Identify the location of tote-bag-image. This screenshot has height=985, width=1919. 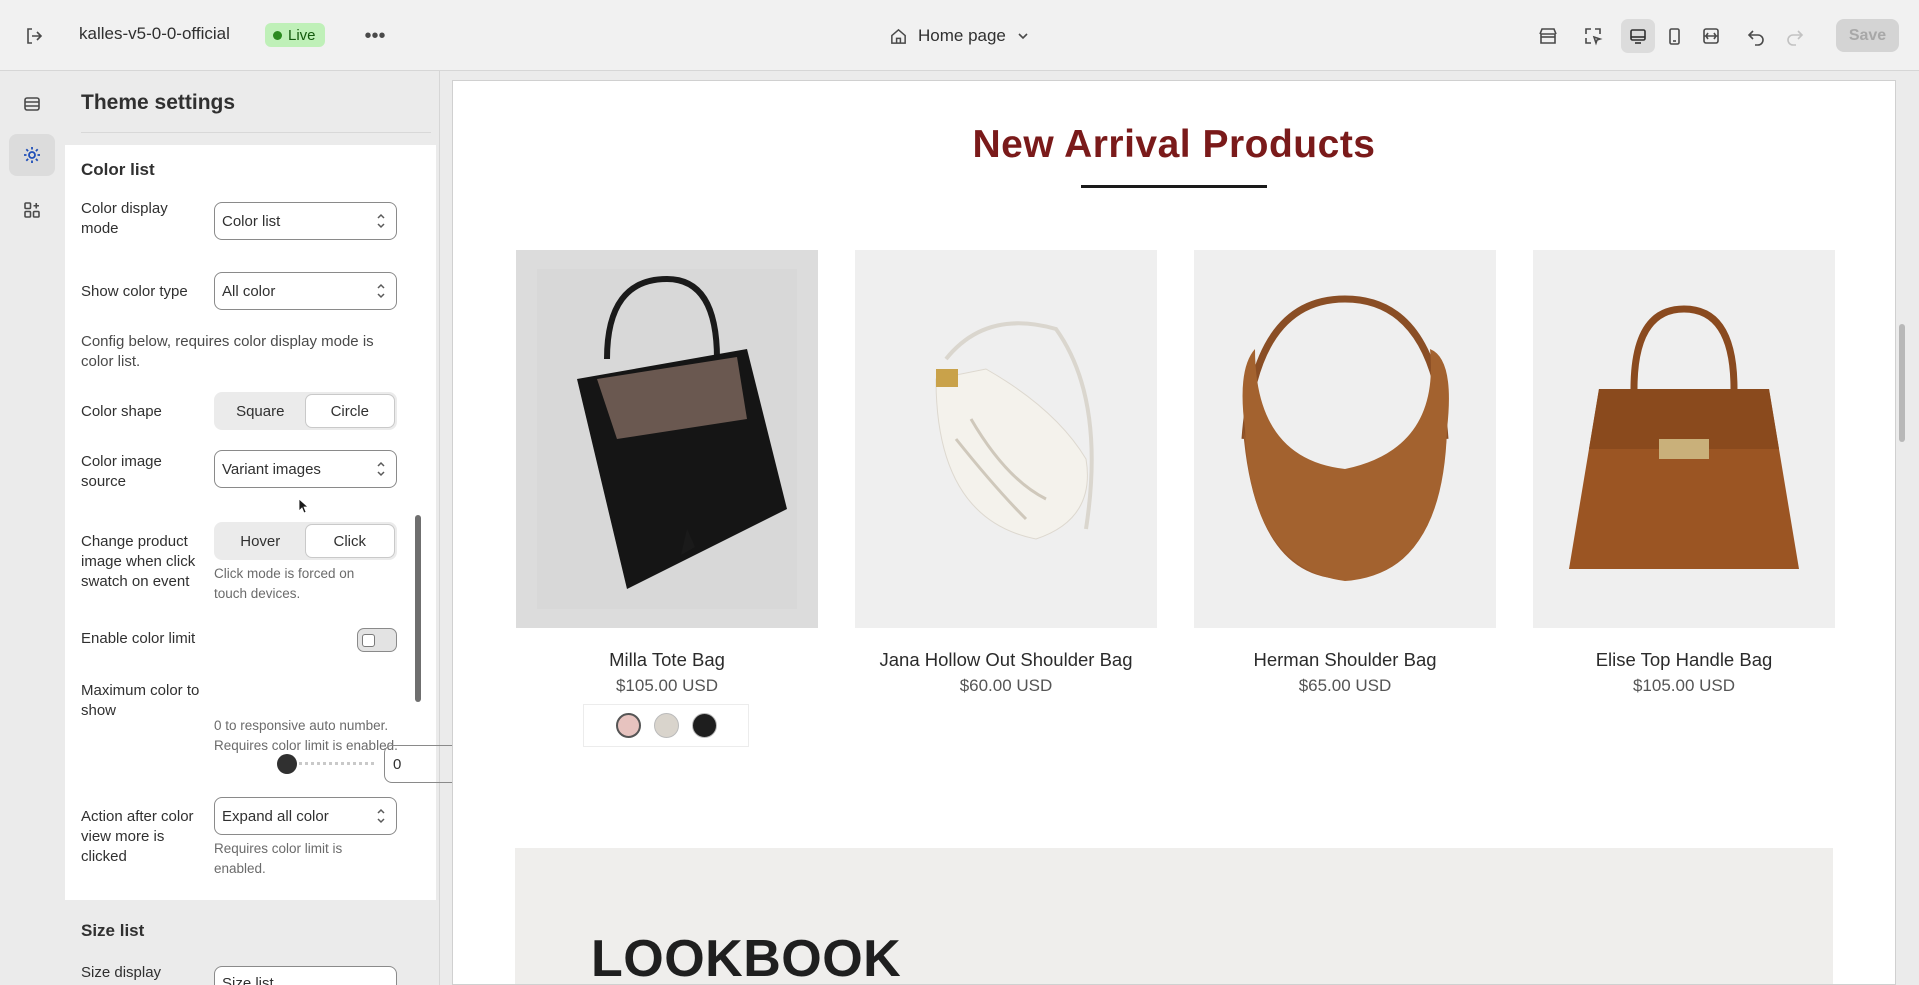
(667, 439).